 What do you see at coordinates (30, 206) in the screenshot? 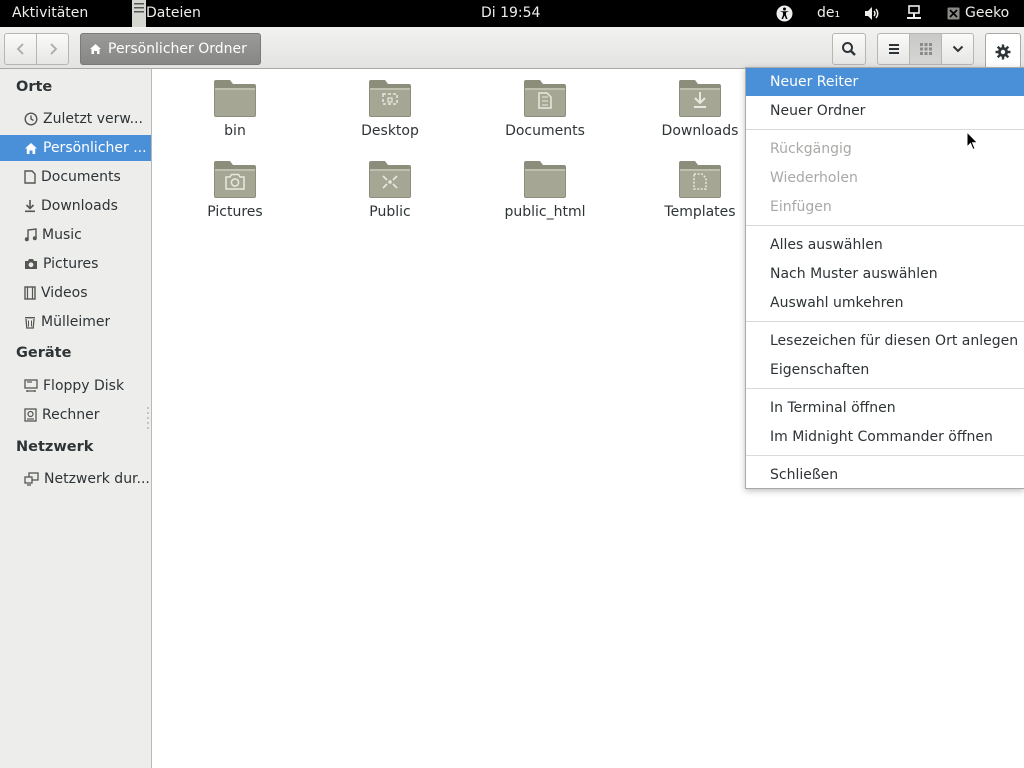
I see `downloads-icon` at bounding box center [30, 206].